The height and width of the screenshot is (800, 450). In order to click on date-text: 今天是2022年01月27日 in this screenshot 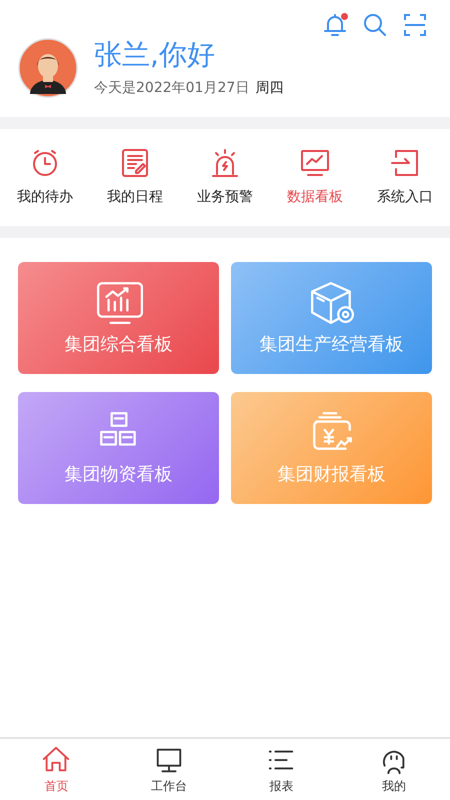, I will do `click(172, 88)`.